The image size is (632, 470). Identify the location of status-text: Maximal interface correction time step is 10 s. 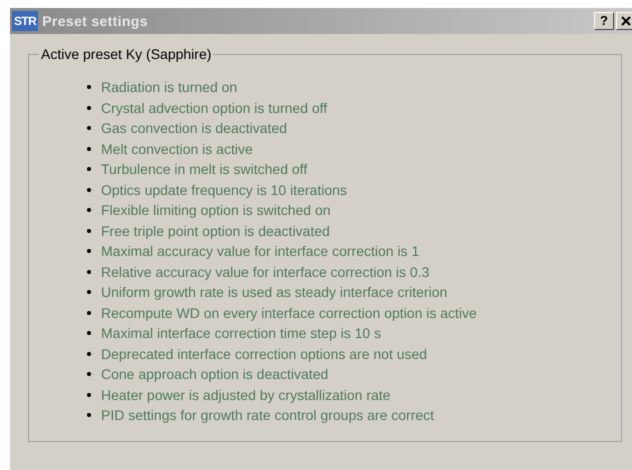
(241, 333).